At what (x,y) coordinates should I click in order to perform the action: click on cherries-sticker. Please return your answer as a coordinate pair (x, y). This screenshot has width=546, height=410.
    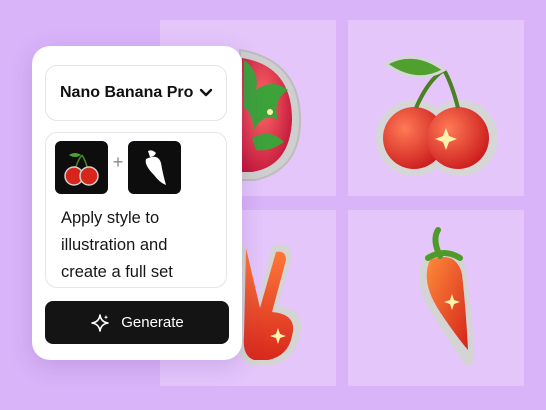
    Looking at the image, I should click on (437, 115).